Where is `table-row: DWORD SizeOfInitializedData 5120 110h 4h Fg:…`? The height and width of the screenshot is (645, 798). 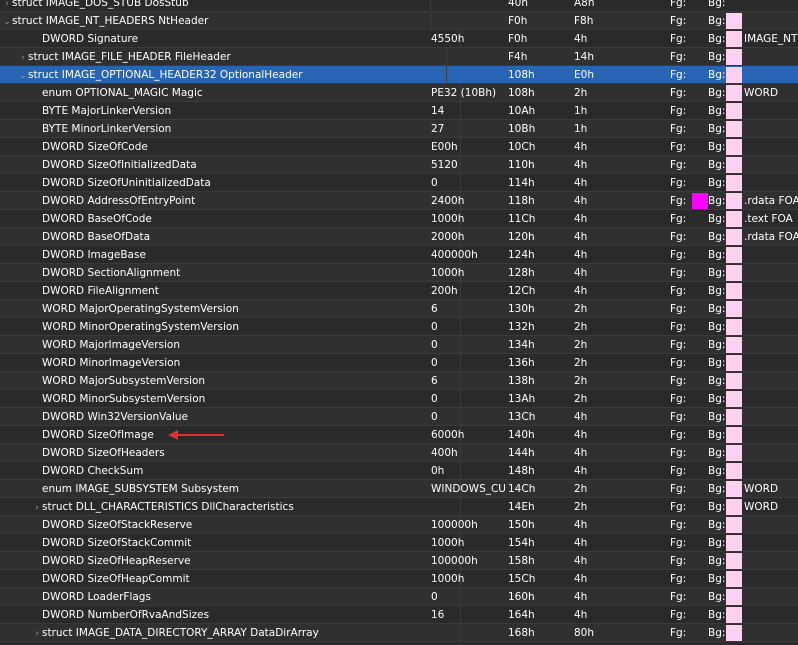
table-row: DWORD SizeOfInitializedData 5120 110h 4h Fg:… is located at coordinates (399, 165).